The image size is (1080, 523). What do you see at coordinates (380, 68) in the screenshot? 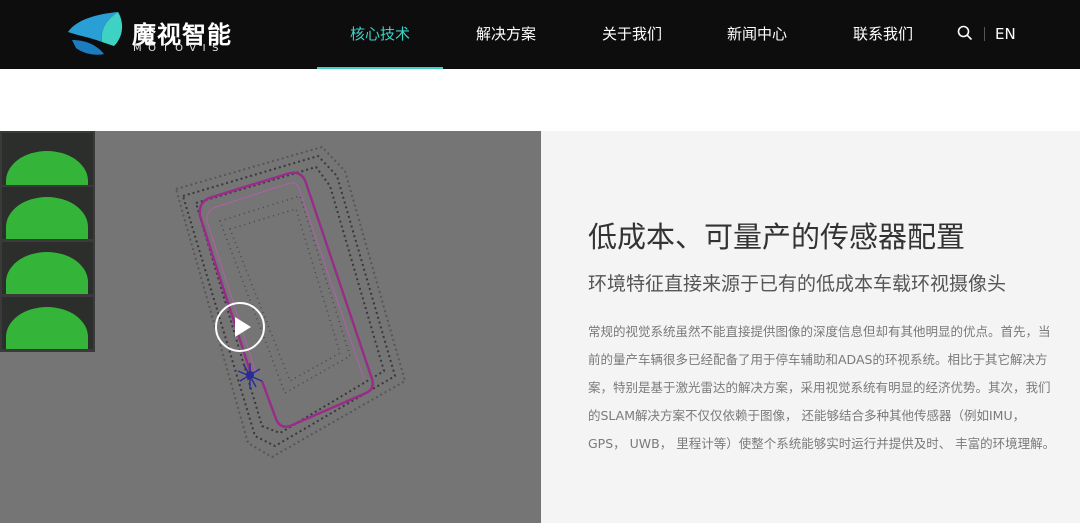
I see `active-nav-indicator` at bounding box center [380, 68].